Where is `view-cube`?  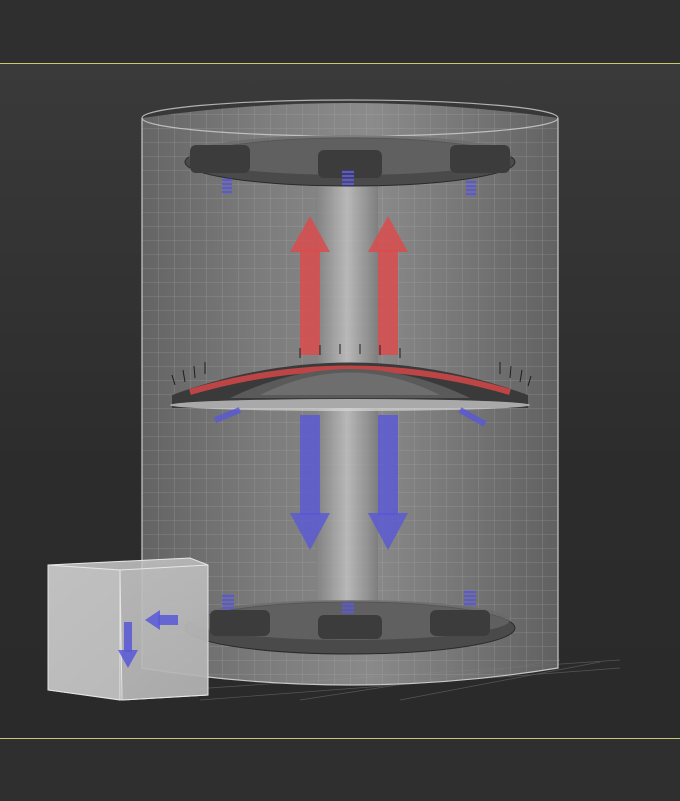 view-cube is located at coordinates (128, 629).